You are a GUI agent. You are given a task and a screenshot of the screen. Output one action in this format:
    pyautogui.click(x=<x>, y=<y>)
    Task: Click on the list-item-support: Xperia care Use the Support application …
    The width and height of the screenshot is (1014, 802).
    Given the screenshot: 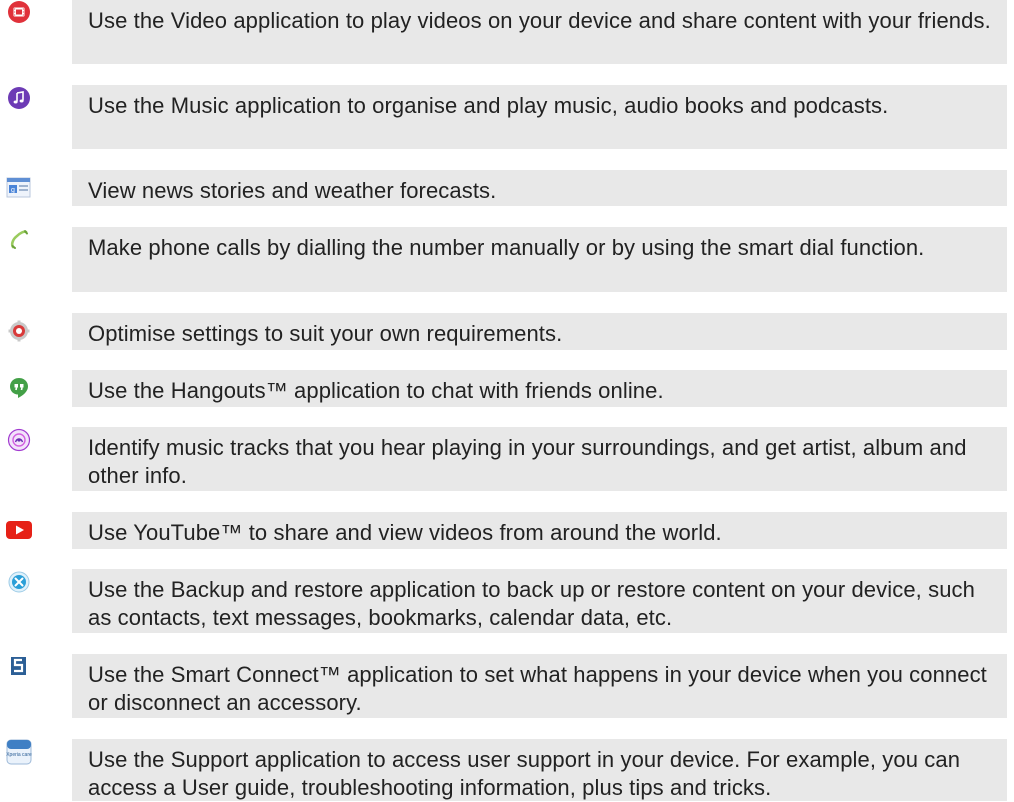 What is the action you would take?
    pyautogui.click(x=507, y=770)
    